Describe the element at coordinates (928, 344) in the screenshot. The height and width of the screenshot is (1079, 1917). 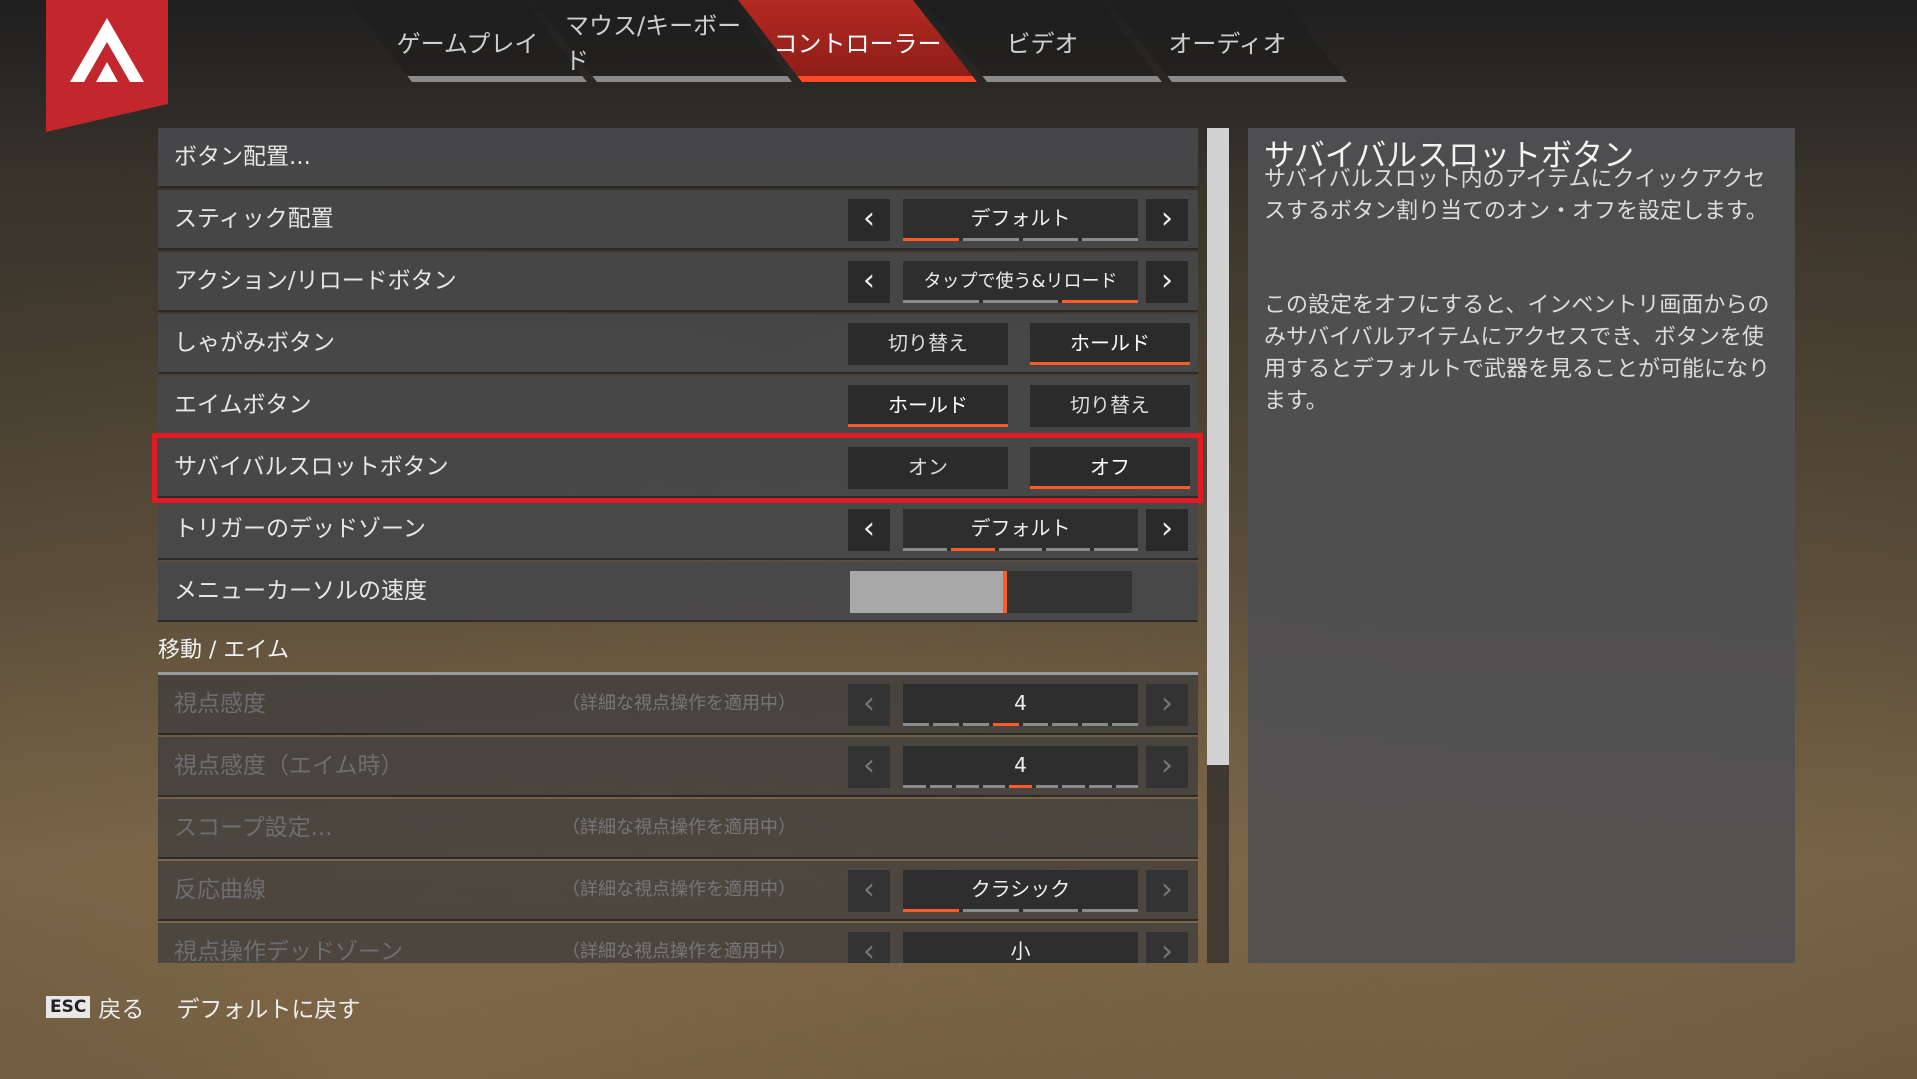
I see `crouch-toggle-button: 切り替え` at that location.